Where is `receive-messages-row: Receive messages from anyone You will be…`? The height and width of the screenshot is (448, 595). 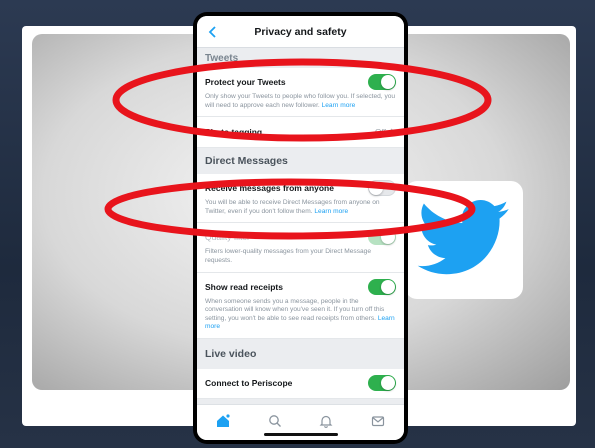
receive-messages-row: Receive messages from anyone You will be… is located at coordinates (300, 199).